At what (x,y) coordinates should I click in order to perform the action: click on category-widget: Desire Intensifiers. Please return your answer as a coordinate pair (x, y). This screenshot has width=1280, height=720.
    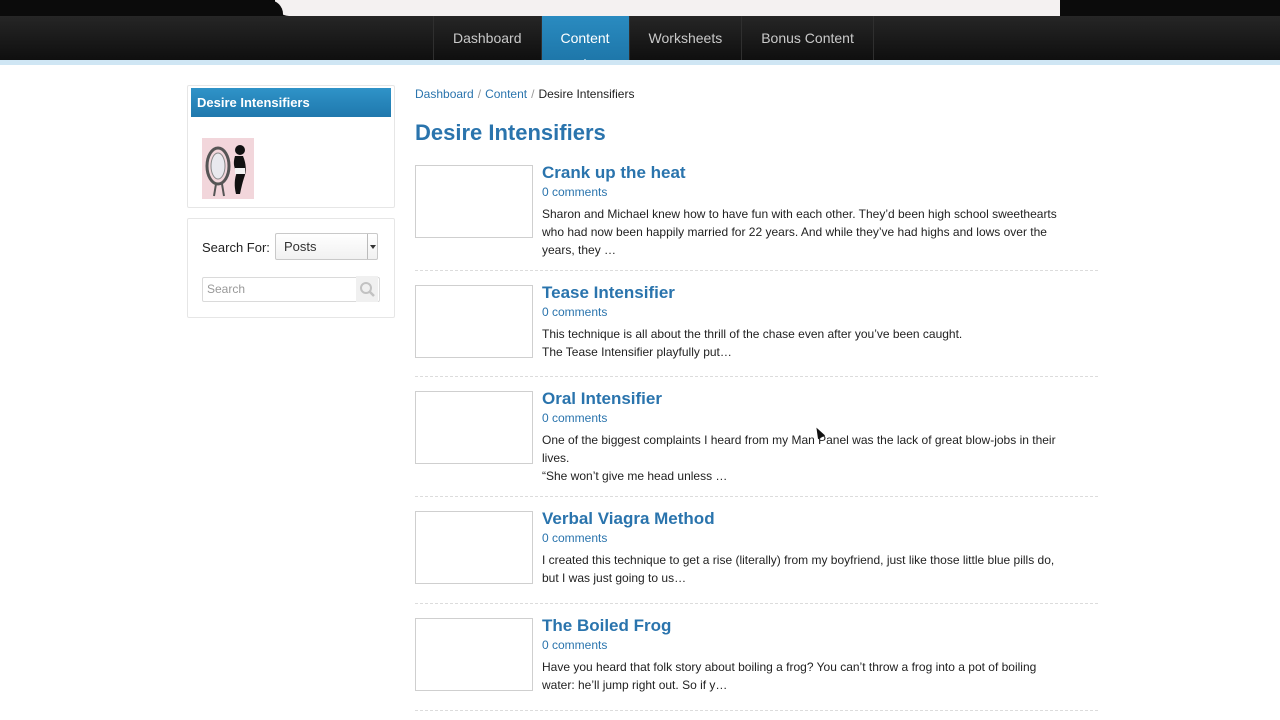
    Looking at the image, I should click on (291, 146).